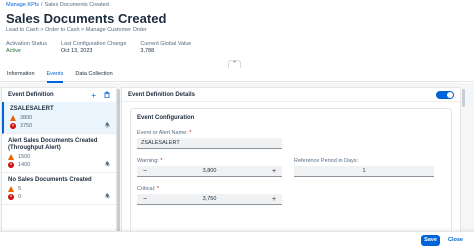 The height and width of the screenshot is (248, 474). I want to click on details-title: Event Definition Details, so click(162, 94).